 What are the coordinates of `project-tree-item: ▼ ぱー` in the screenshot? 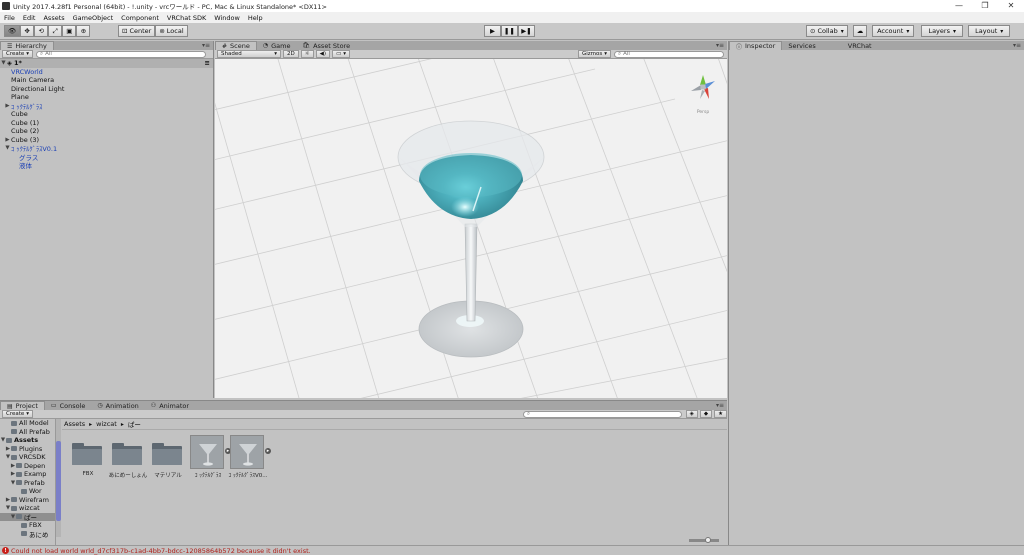 It's located at (27, 517).